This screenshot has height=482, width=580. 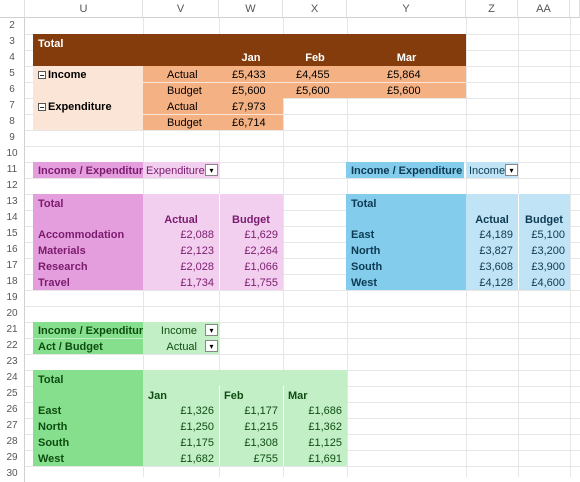 What do you see at coordinates (12, 106) in the screenshot?
I see `row-header: 7` at bounding box center [12, 106].